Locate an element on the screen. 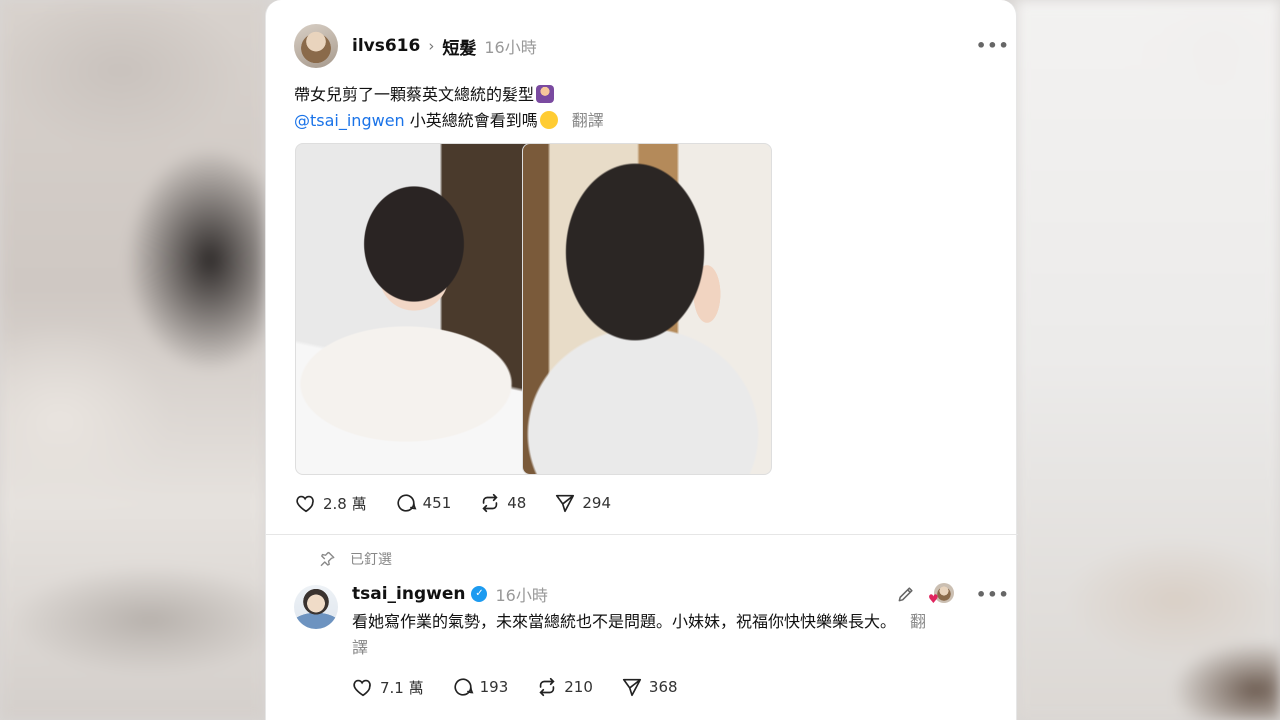 The height and width of the screenshot is (720, 1280). smile-emoji-icon is located at coordinates (548, 120).